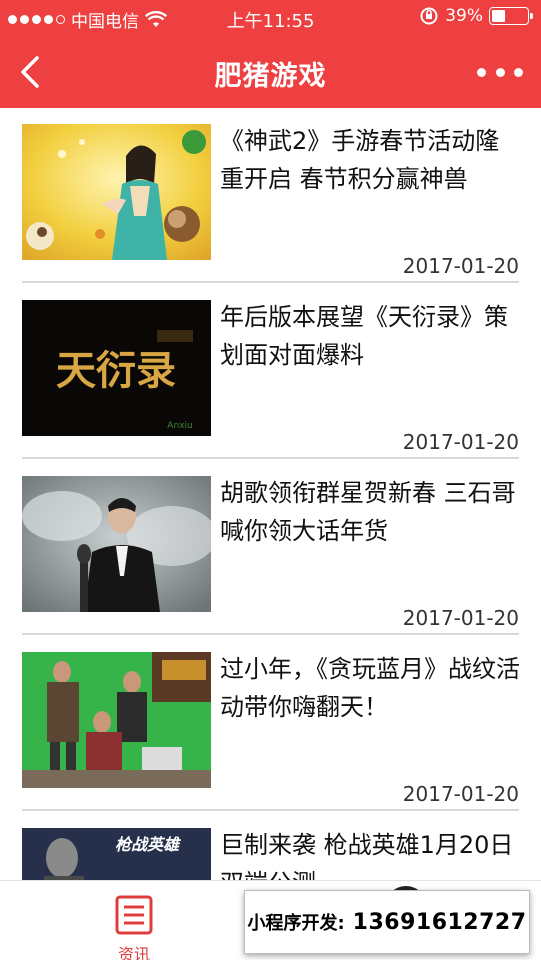 This screenshot has width=541, height=960. I want to click on battery-icon, so click(511, 16).